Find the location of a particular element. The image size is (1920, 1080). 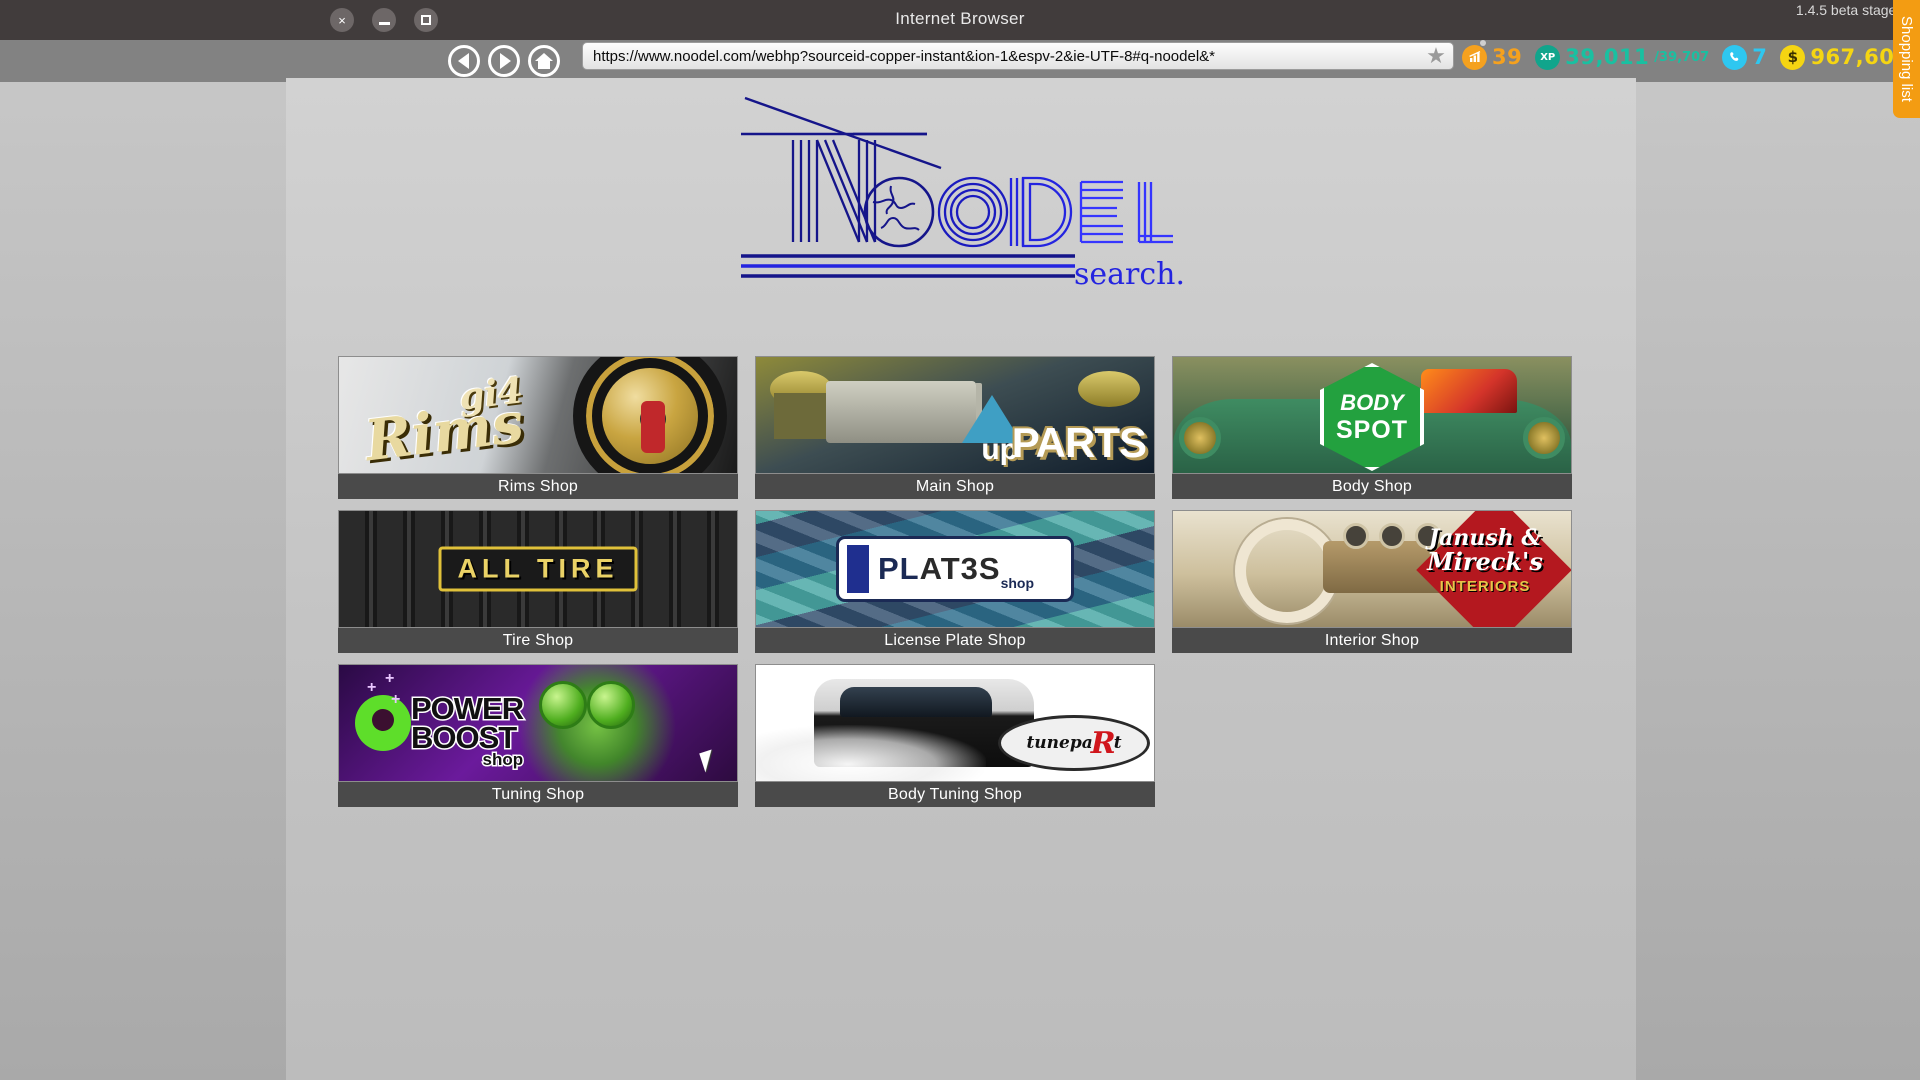

body-banner-image: BODY SPOT is located at coordinates (1372, 415).